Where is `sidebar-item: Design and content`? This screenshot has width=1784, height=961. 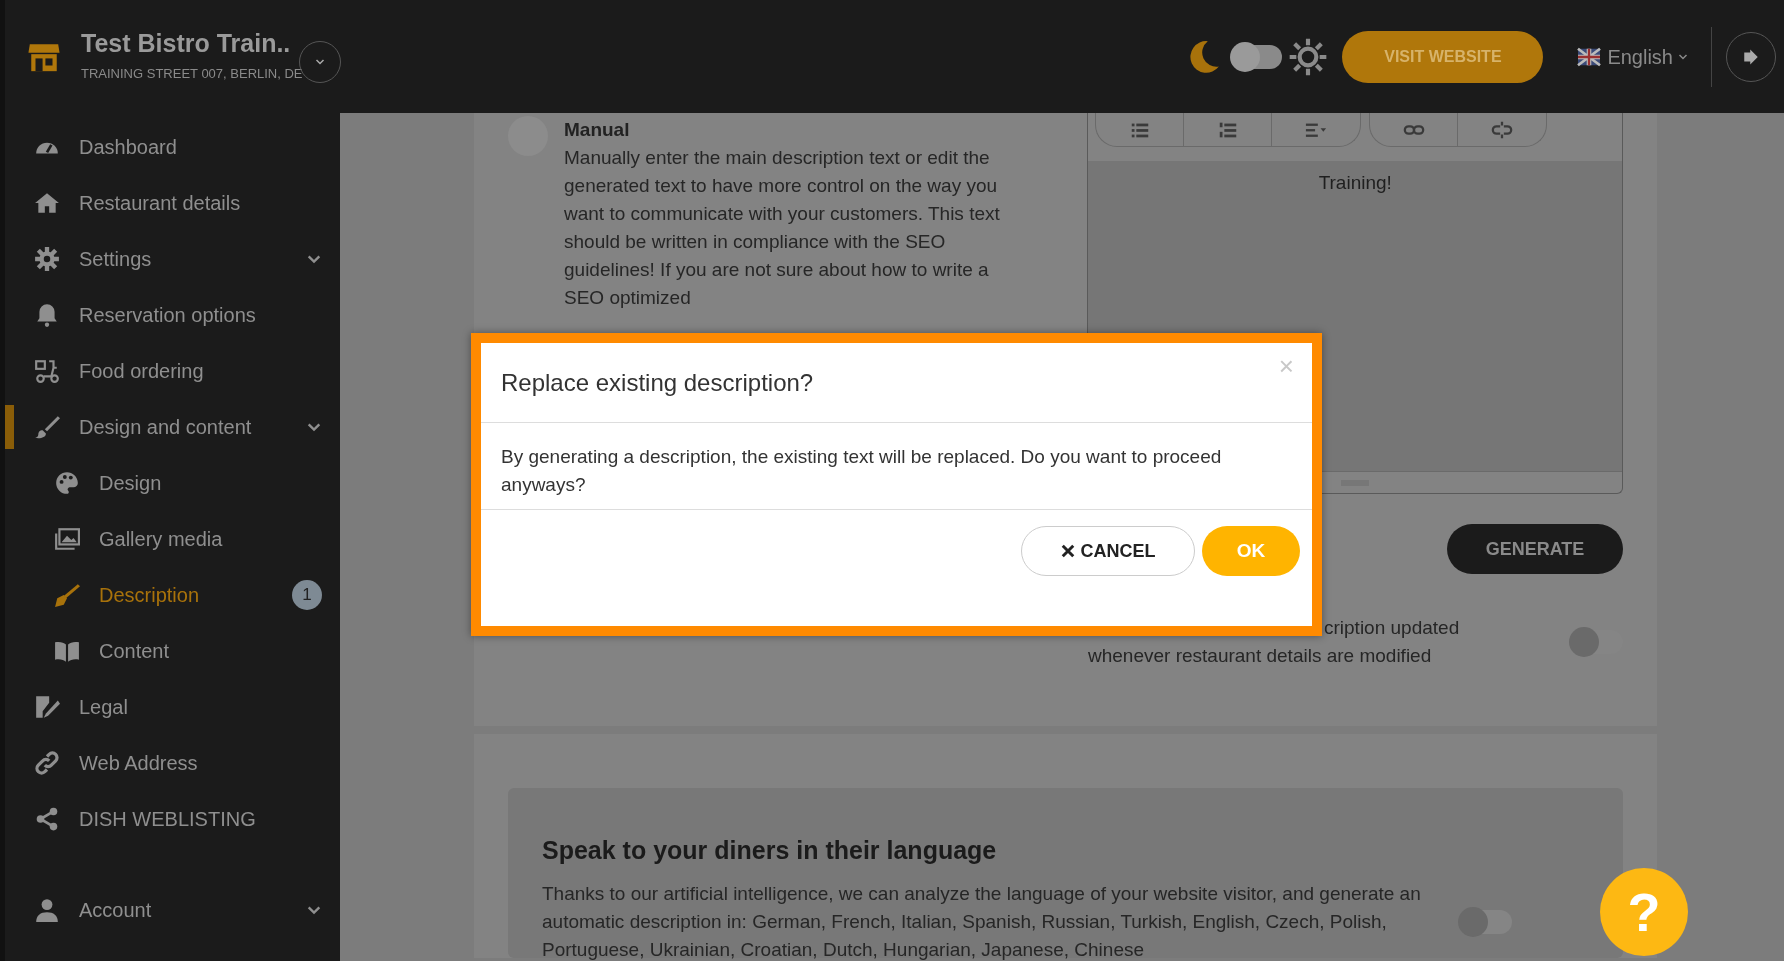 sidebar-item: Design and content is located at coordinates (172, 427).